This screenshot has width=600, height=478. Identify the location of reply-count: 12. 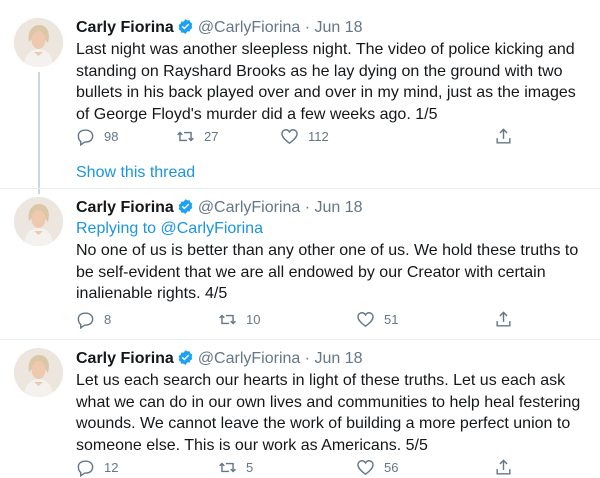
(111, 467).